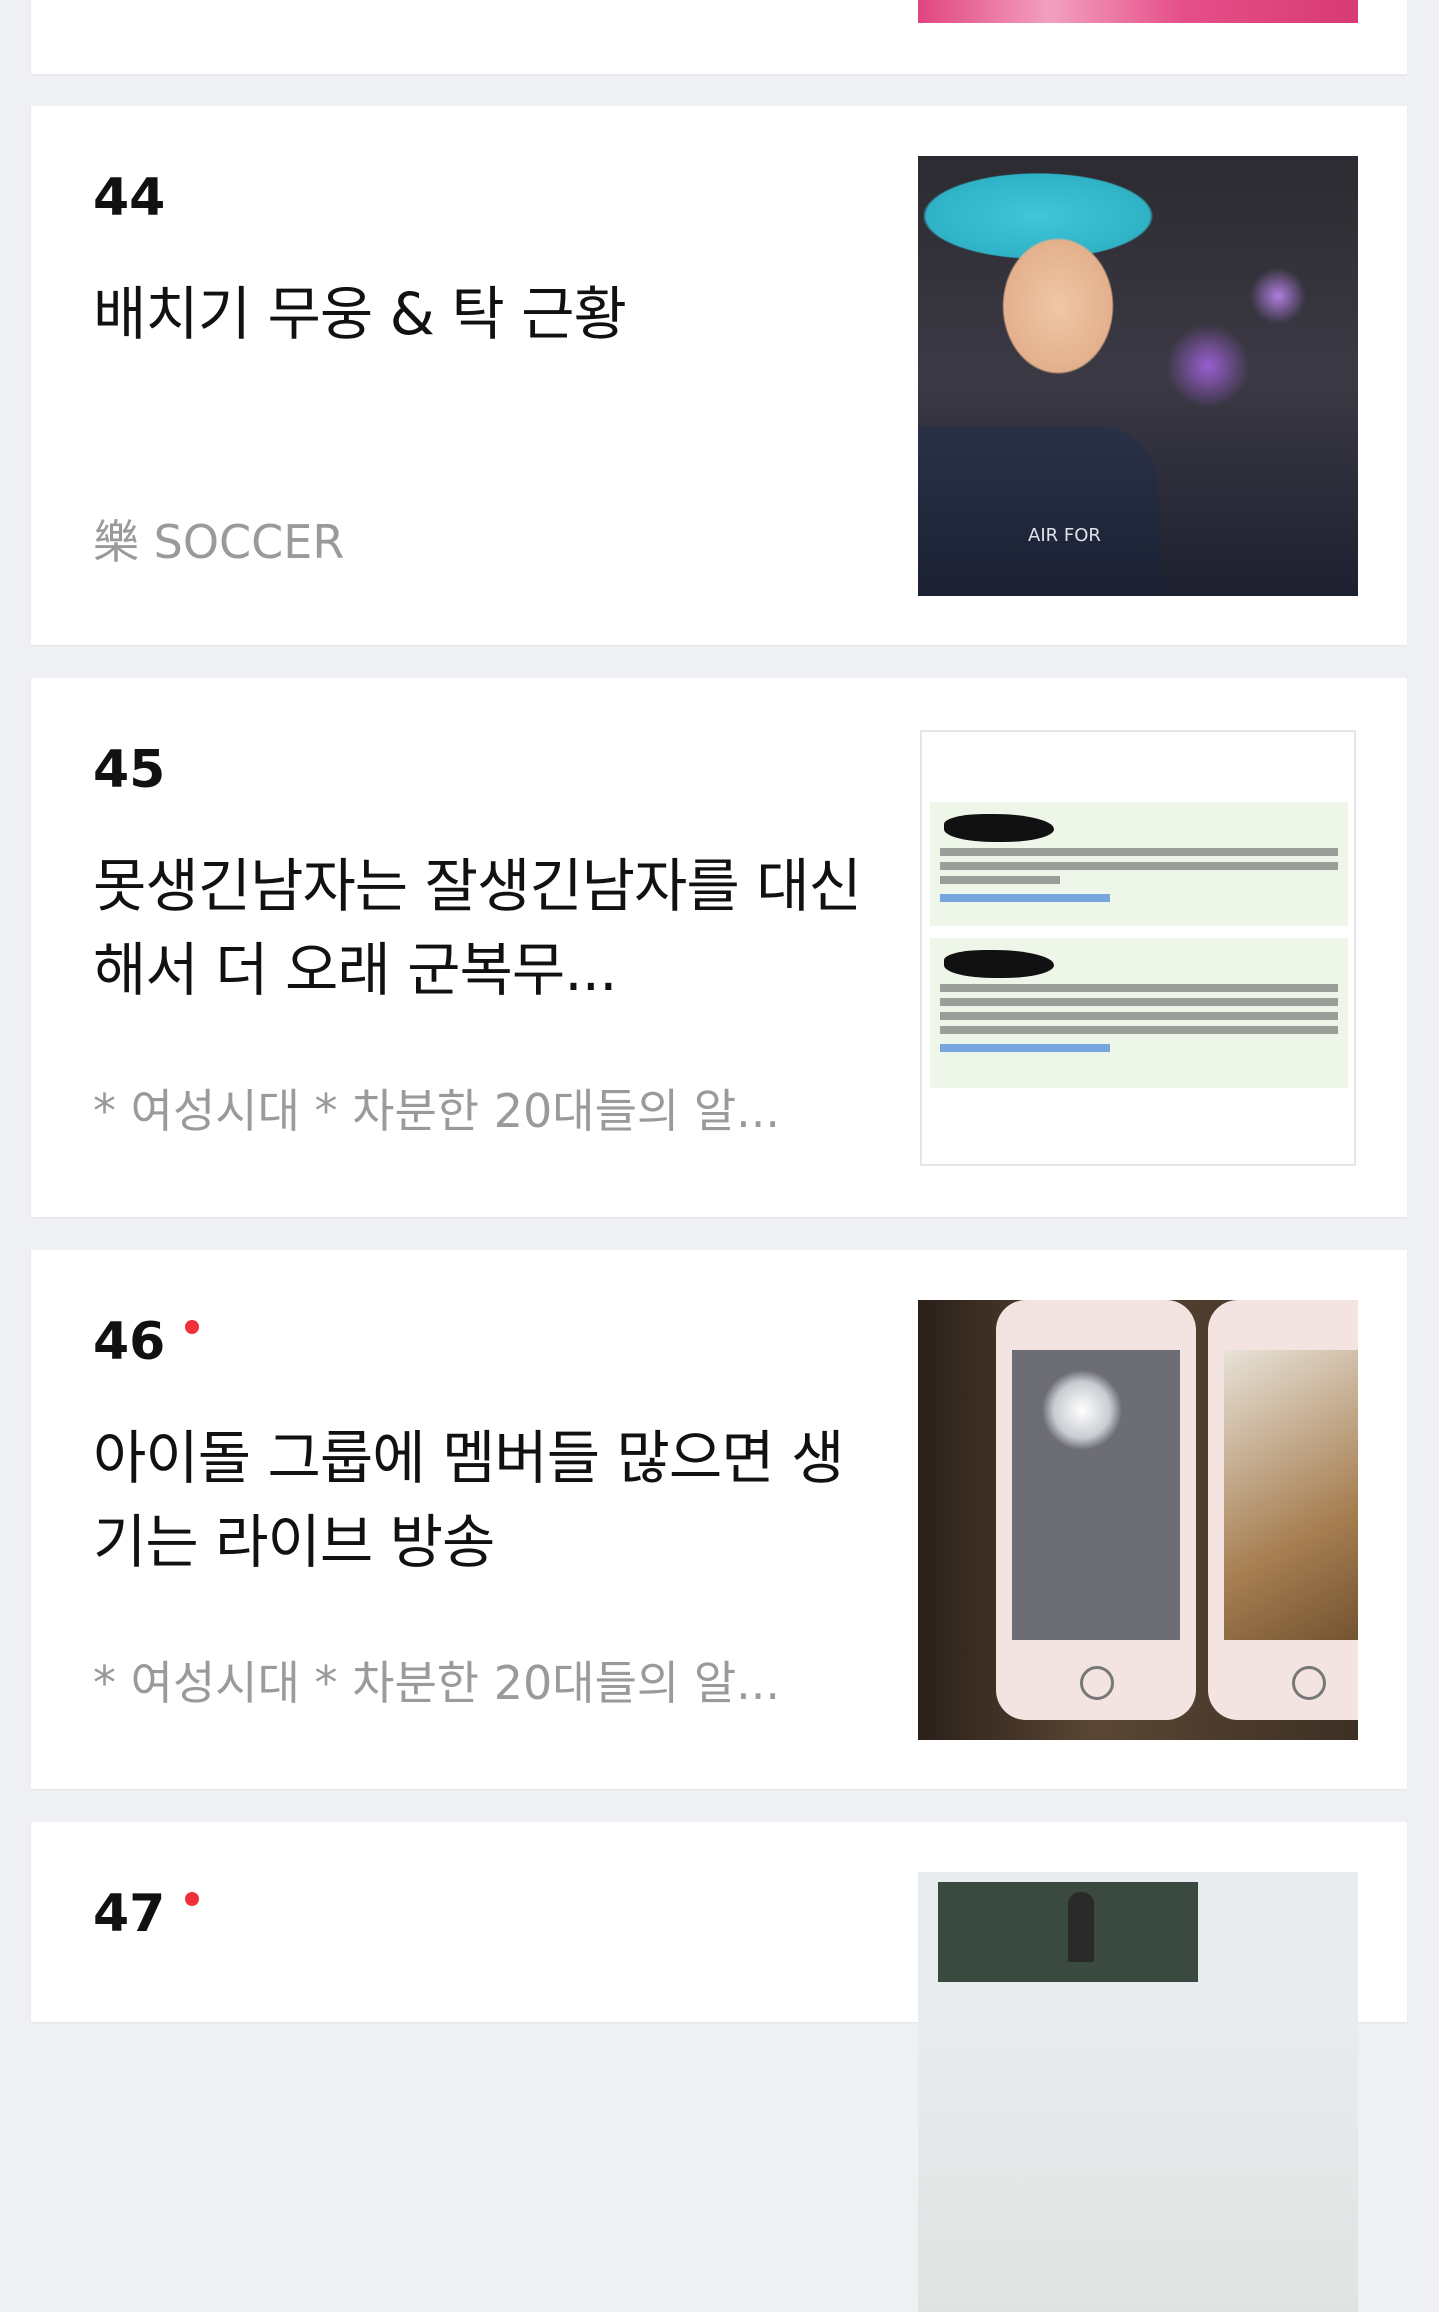 This screenshot has height=2312, width=1439. Describe the element at coordinates (1283, 1510) in the screenshot. I see `phone-right` at that location.